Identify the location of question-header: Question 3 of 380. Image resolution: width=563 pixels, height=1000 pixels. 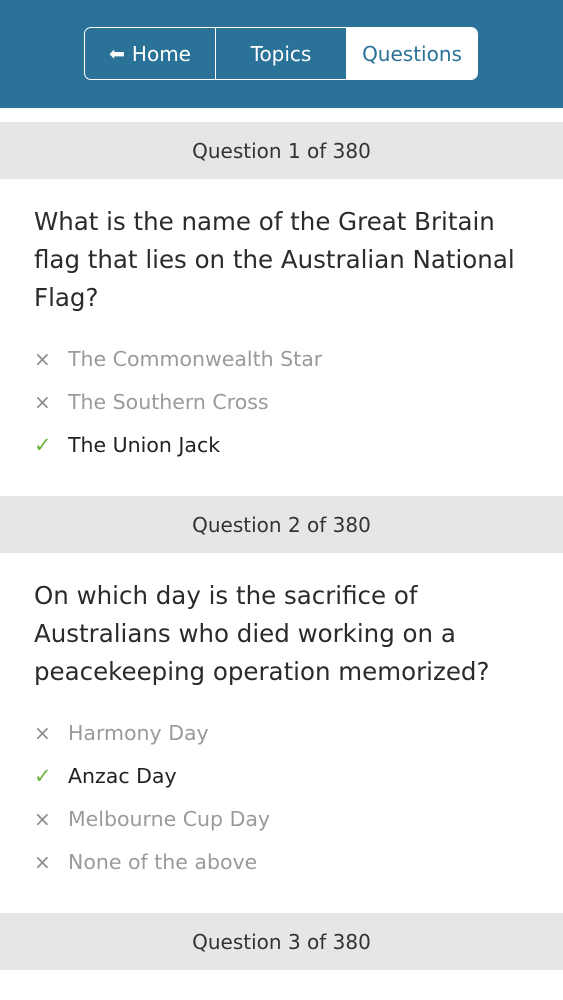
(281, 941).